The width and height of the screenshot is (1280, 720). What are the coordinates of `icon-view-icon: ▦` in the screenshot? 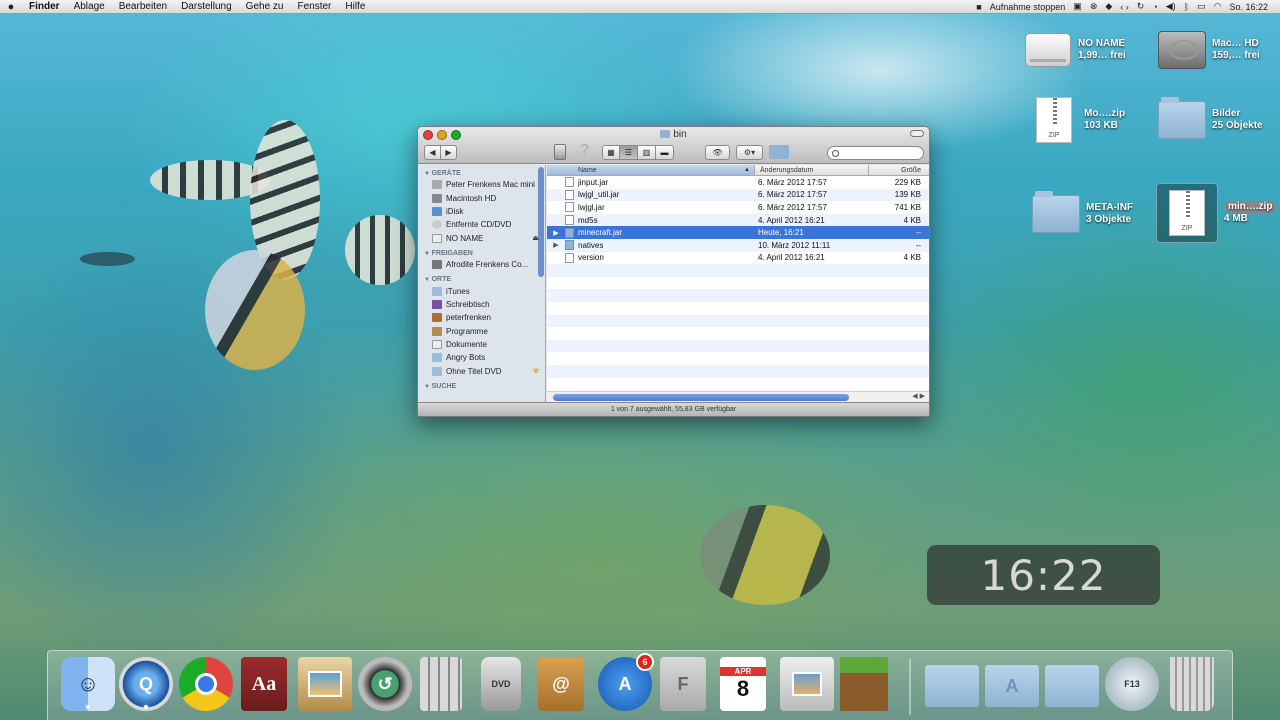 It's located at (611, 152).